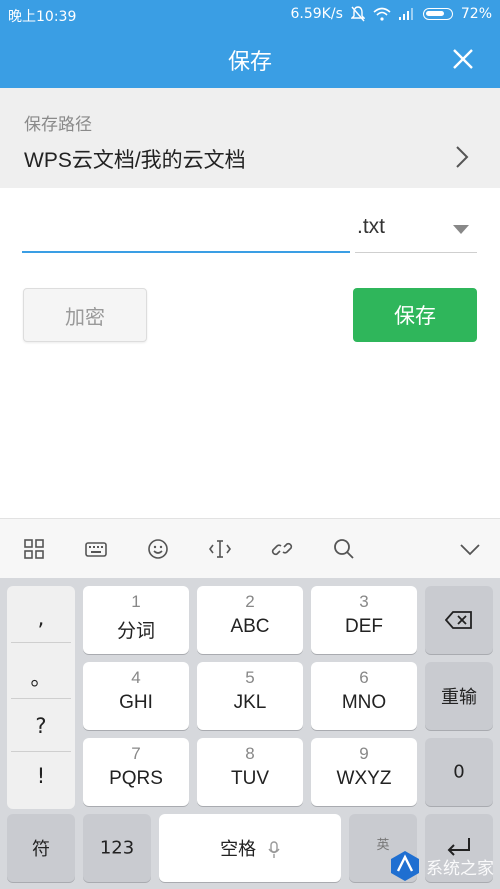 The height and width of the screenshot is (889, 500). What do you see at coordinates (392, 14) in the screenshot?
I see `status-right: 6.59K/s 72%` at bounding box center [392, 14].